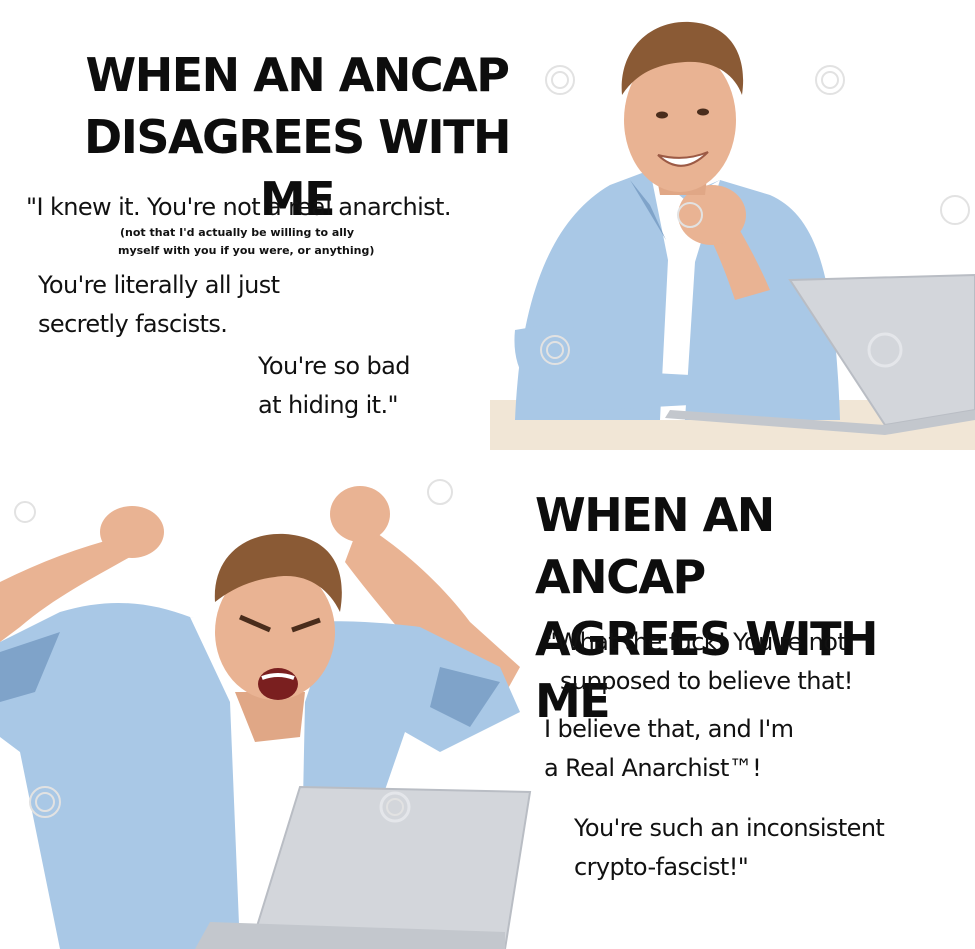  What do you see at coordinates (653, 768) in the screenshot?
I see `bottom-quote-line-4: a Real Anarchist™!` at bounding box center [653, 768].